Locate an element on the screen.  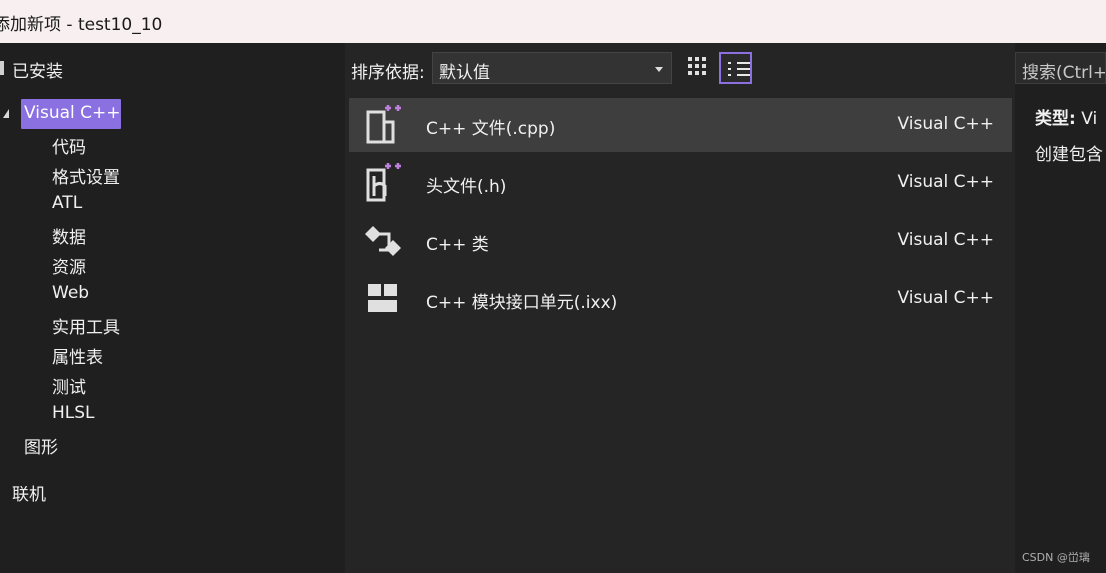
tree-item-atl: ATL is located at coordinates (67, 203).